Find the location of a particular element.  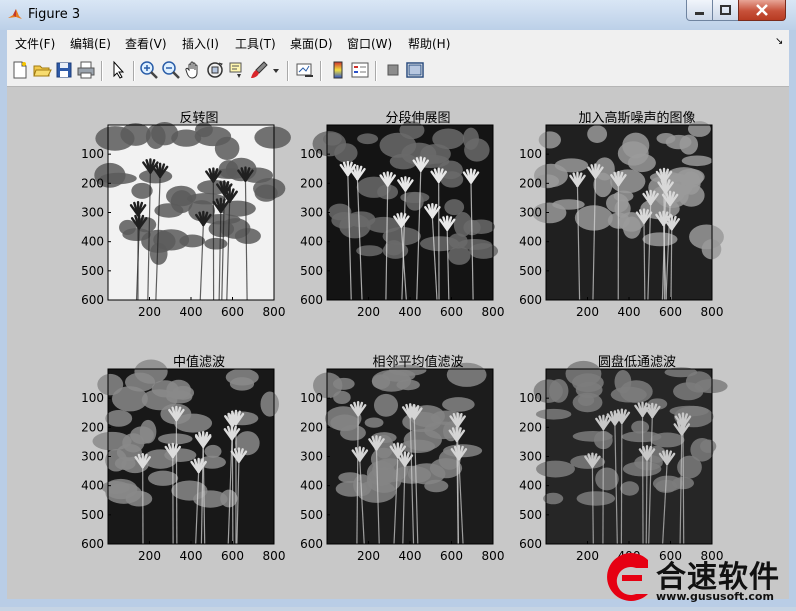

maximize-button is located at coordinates (725, 10).